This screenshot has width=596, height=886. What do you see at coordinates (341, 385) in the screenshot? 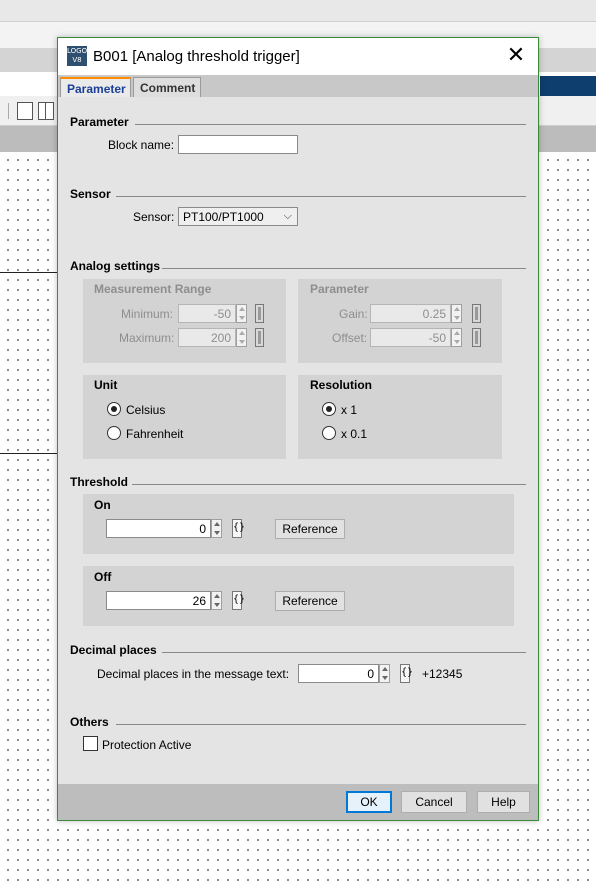
I see `resolution-title: Resolution` at bounding box center [341, 385].